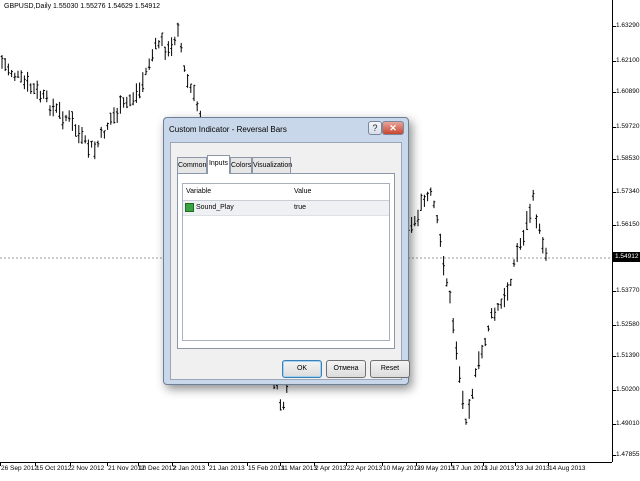 The width and height of the screenshot is (640, 481). Describe the element at coordinates (436, 468) in the screenshot. I see `time-tick-label: 29 May 2013` at that location.